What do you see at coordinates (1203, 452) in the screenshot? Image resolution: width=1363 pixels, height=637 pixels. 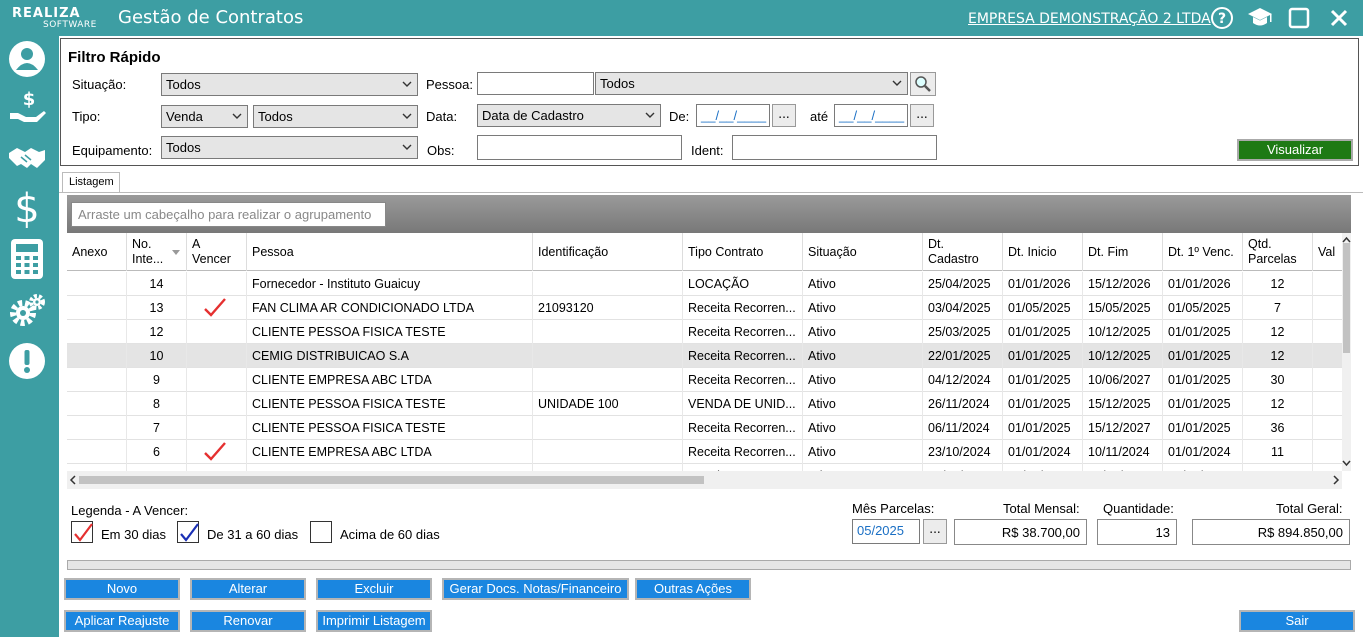 I see `venc-cell: 01/01/2024` at bounding box center [1203, 452].